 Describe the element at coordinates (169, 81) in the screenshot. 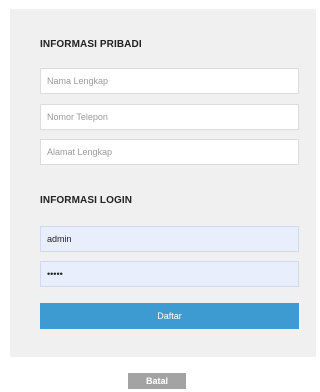

I see `full-name-input` at that location.